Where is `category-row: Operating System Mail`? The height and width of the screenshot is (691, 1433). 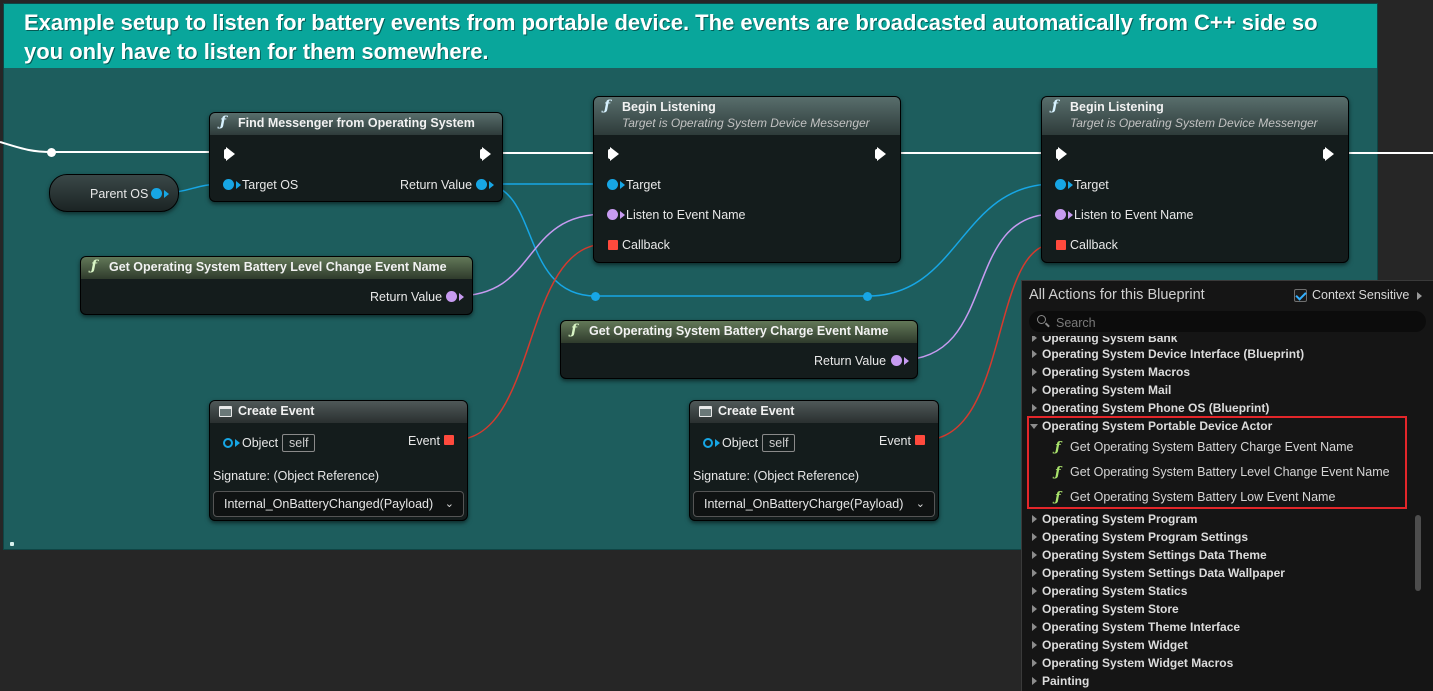
category-row: Operating System Mail is located at coordinates (1217, 390).